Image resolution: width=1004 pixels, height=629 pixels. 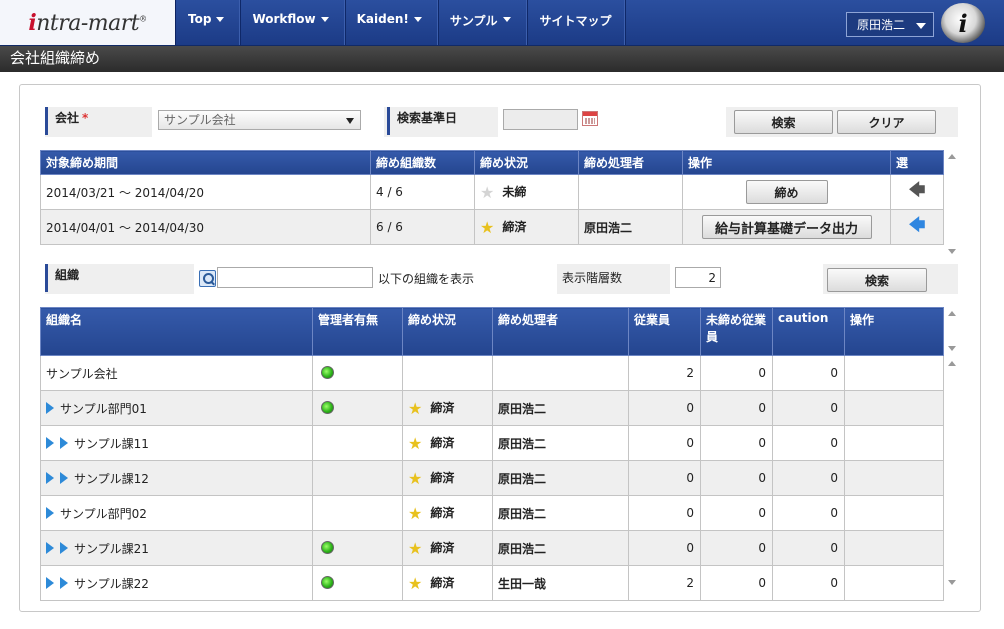 I want to click on main-menu: Top Workflow Kaiden! サンプル サイトマップ, so click(x=401, y=22).